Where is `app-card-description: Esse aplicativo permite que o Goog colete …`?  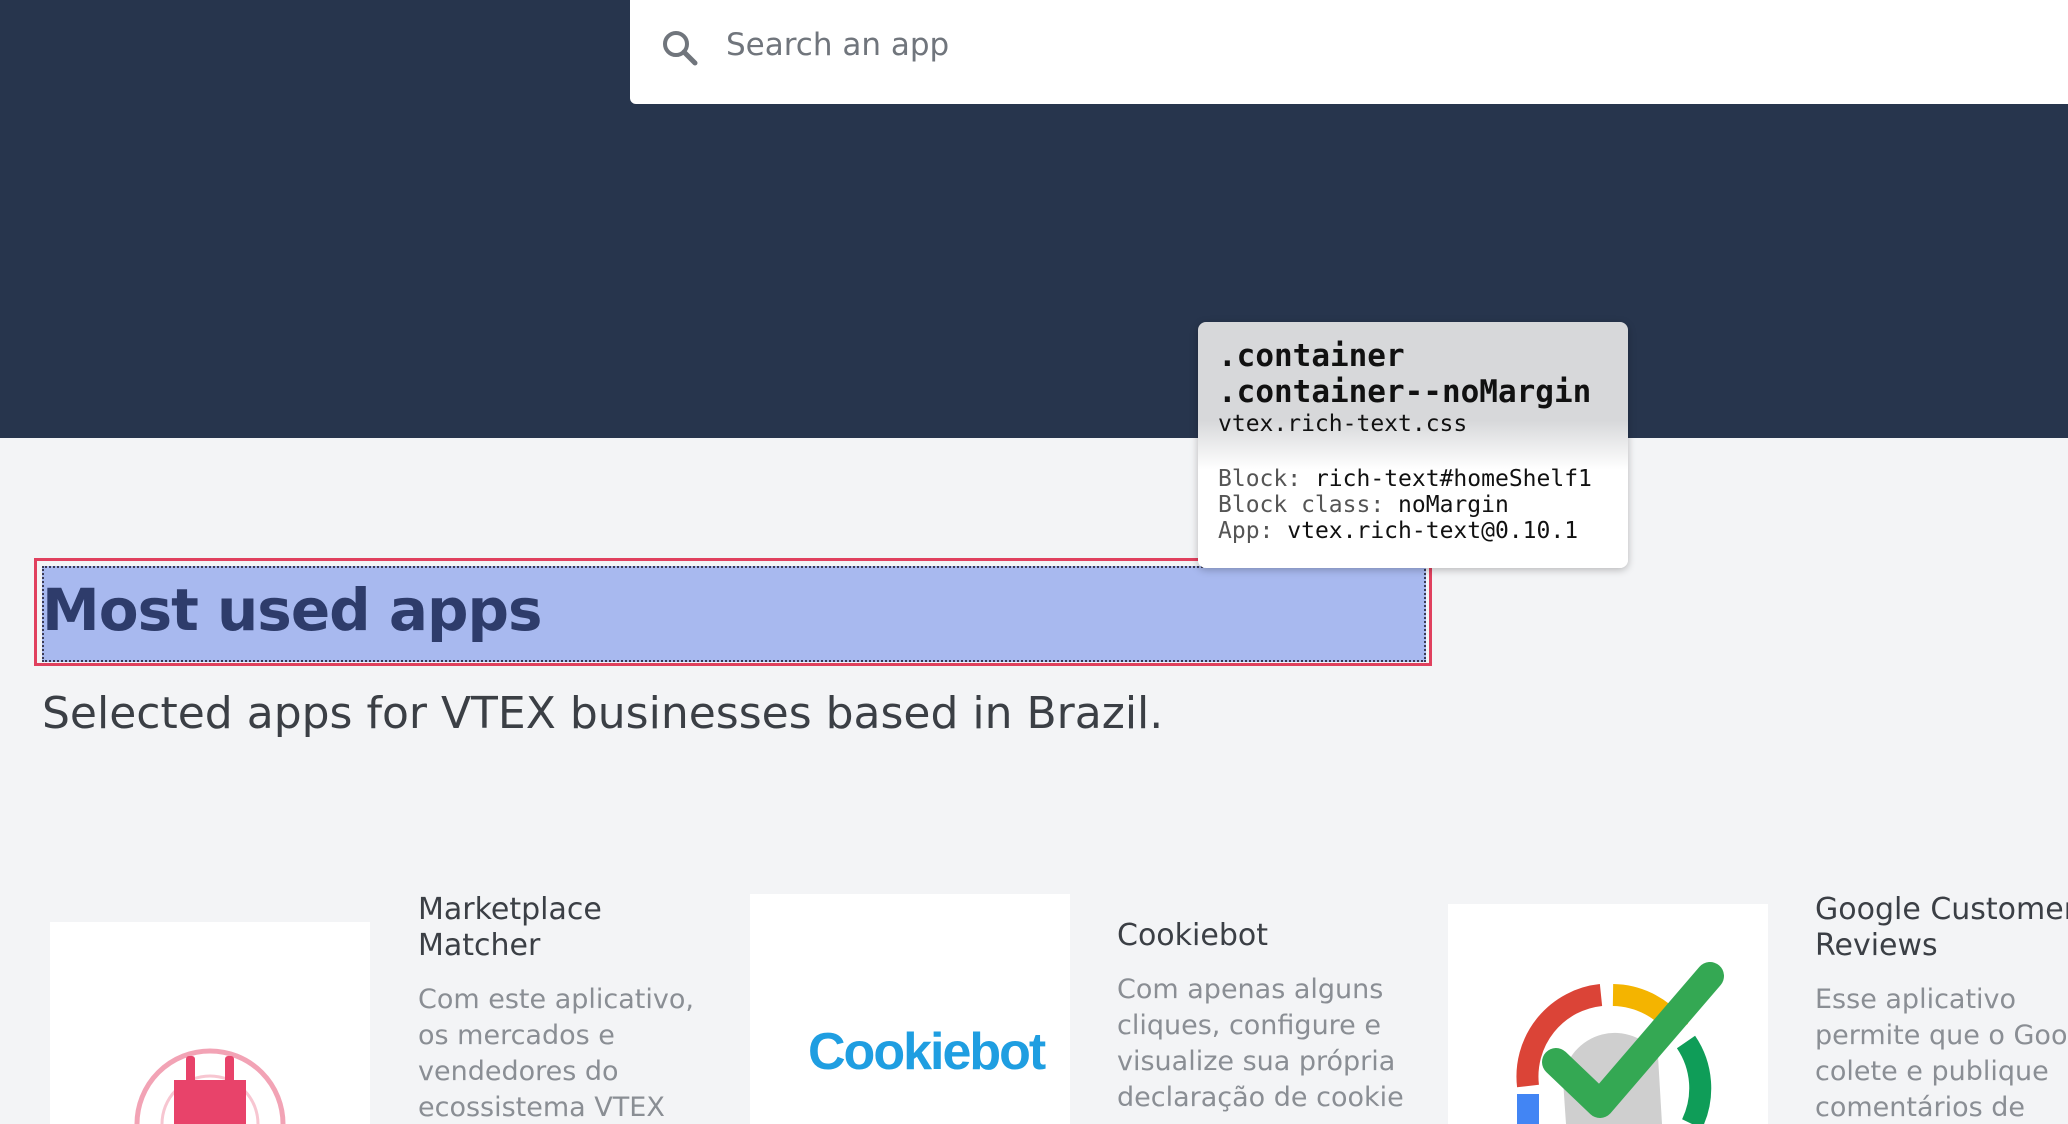
app-card-description: Esse aplicativo permite que o Goog colete … is located at coordinates (1941, 1053).